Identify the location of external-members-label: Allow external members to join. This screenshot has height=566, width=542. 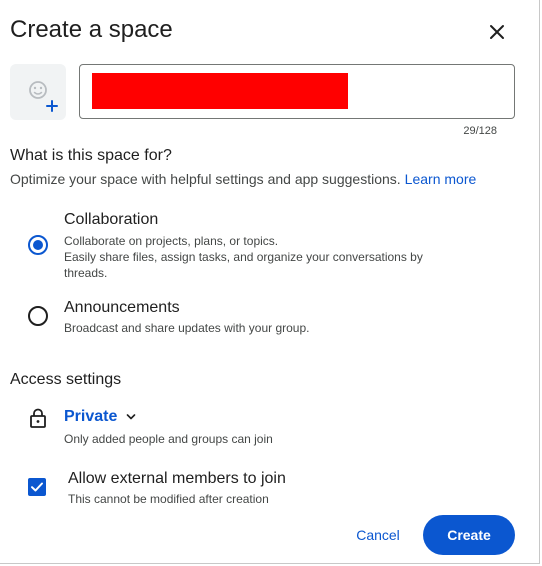
(177, 478).